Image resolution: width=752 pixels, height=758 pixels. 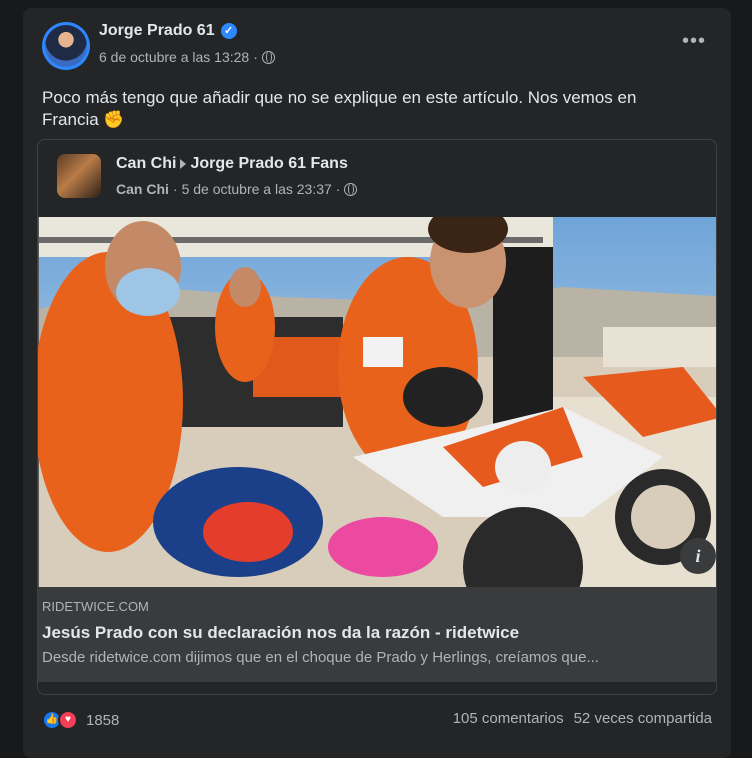 What do you see at coordinates (79, 176) in the screenshot?
I see `shared-author-avatar` at bounding box center [79, 176].